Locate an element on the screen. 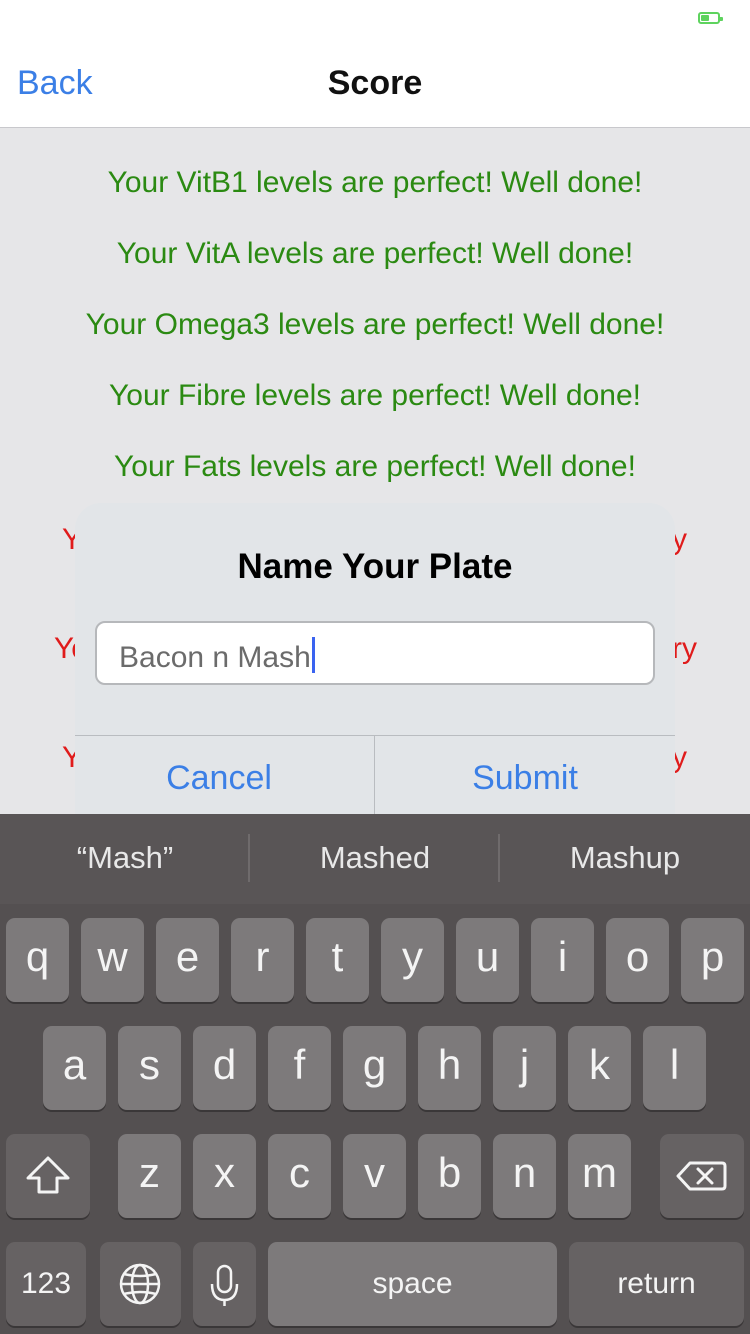 This screenshot has height=1334, width=750. key-w: w is located at coordinates (112, 960).